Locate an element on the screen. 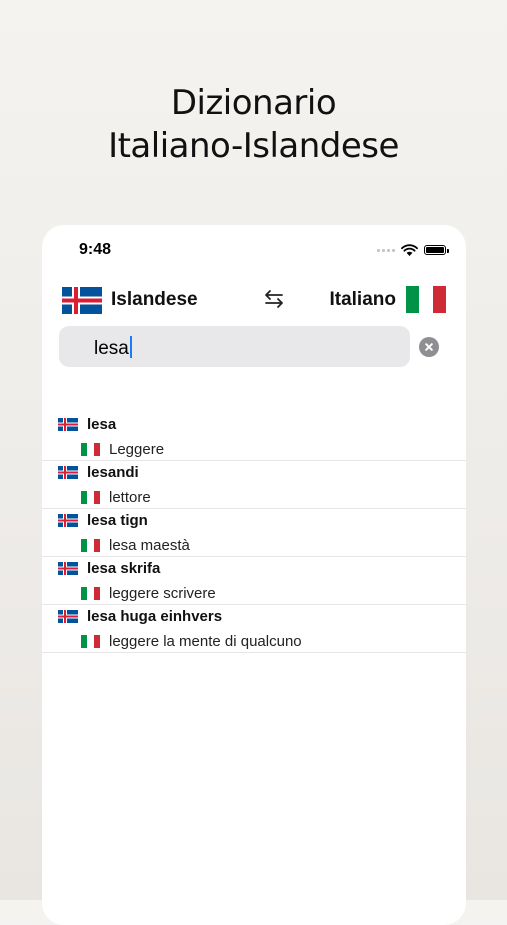 The width and height of the screenshot is (507, 925). headline-line-2: Italiano-Islandese is located at coordinates (253, 146).